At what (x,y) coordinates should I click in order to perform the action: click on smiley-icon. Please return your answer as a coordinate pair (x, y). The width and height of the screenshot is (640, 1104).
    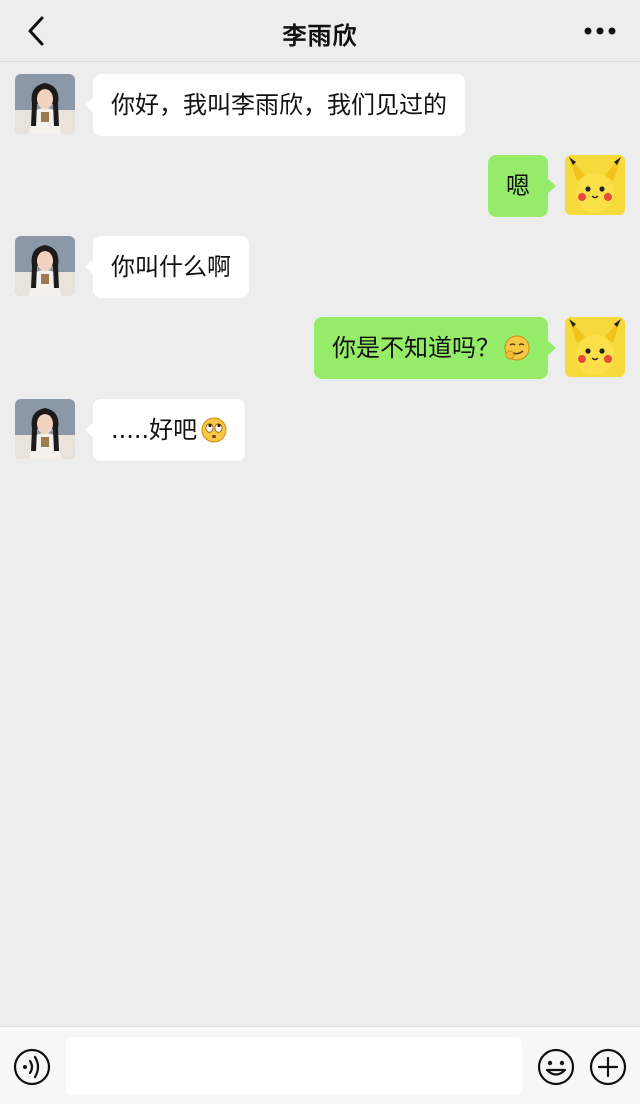
    Looking at the image, I should click on (556, 1067).